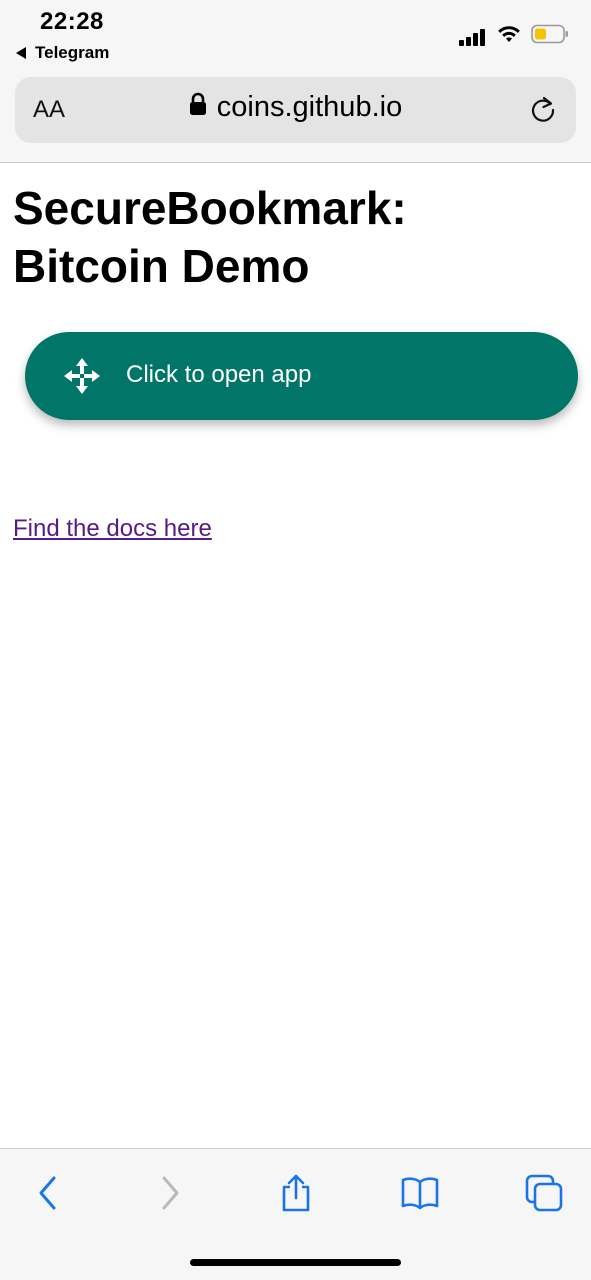 The width and height of the screenshot is (591, 1280). Describe the element at coordinates (210, 237) in the screenshot. I see `page-title: SecureBookmark: Bitcoin Demo` at that location.